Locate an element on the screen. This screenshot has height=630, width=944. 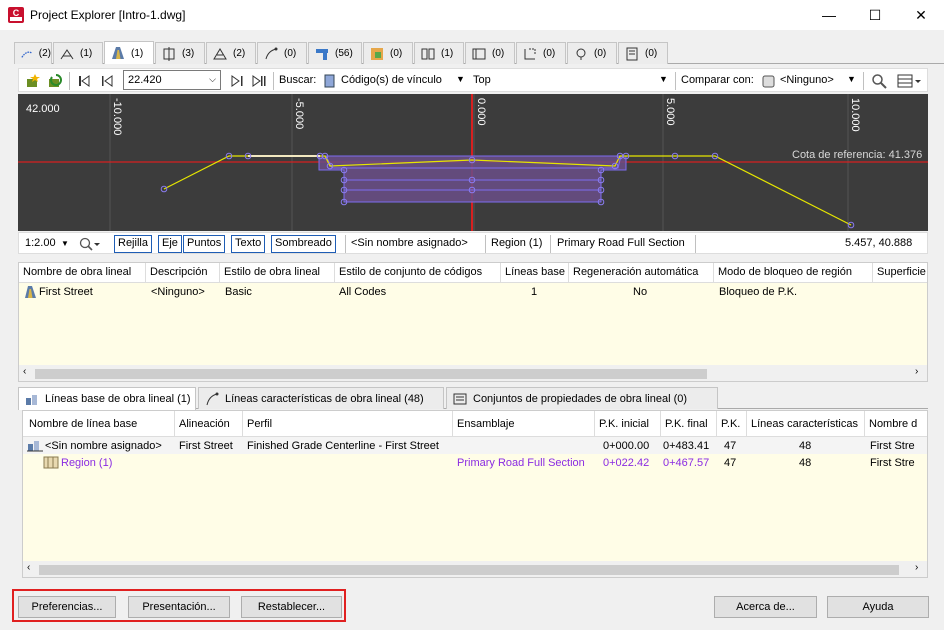
detail-tab: Líneas base de obra lineal (1) is located at coordinates (107, 398).